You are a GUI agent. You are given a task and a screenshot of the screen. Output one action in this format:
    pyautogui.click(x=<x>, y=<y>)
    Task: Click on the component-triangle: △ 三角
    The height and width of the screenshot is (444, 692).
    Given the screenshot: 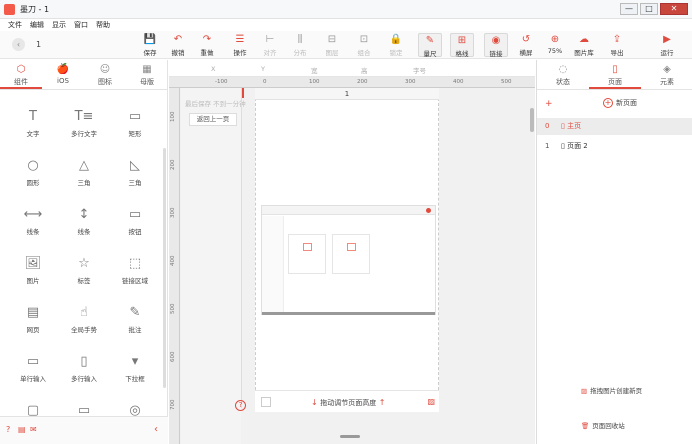 What is the action you would take?
    pyautogui.click(x=84, y=173)
    